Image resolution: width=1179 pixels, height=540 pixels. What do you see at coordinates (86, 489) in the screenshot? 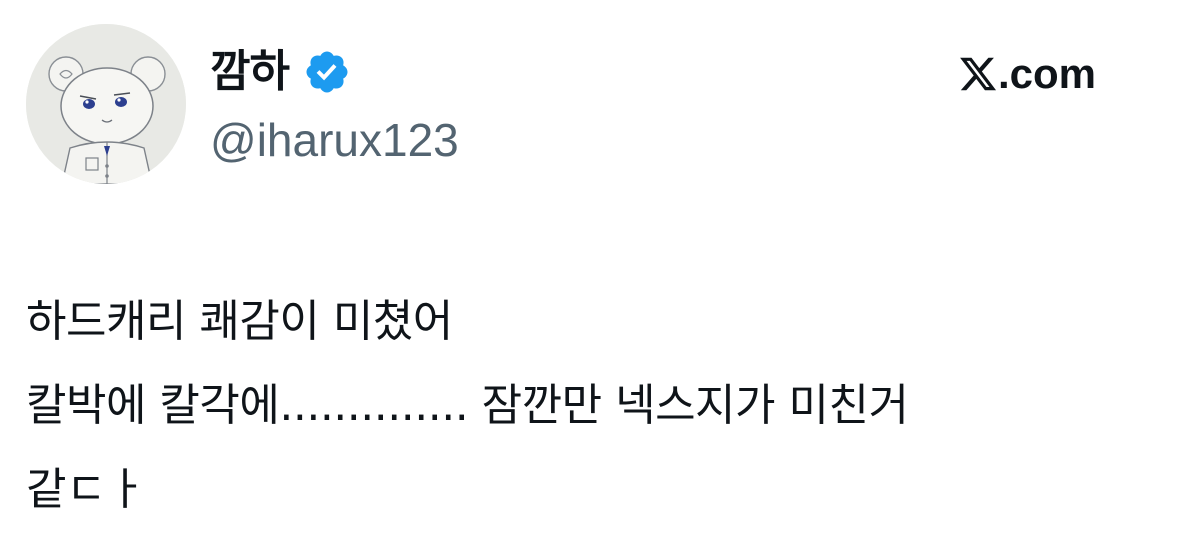
I see `tweet-line: 같ㄷㅏ` at bounding box center [86, 489].